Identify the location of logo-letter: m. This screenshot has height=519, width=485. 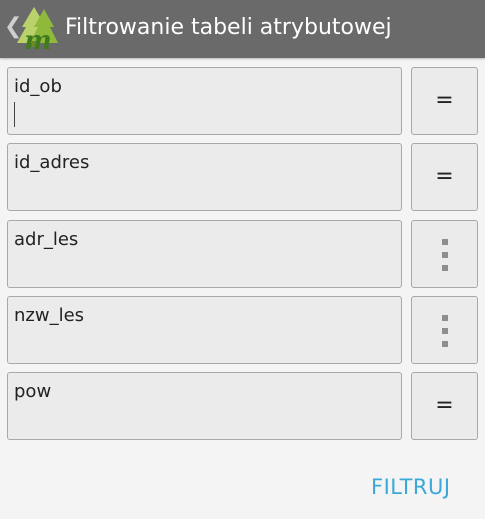
(38, 38).